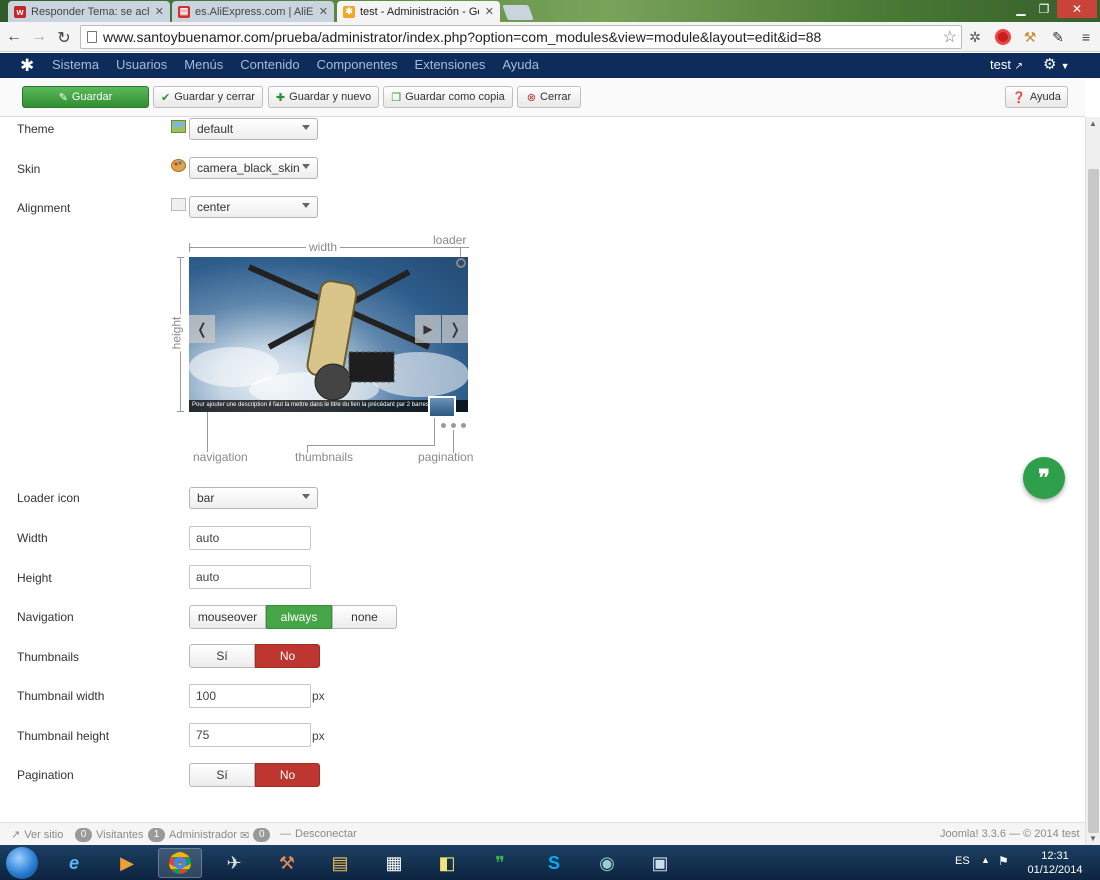 The width and height of the screenshot is (1100, 880). I want to click on file-explorer-icon: ▤, so click(340, 863).